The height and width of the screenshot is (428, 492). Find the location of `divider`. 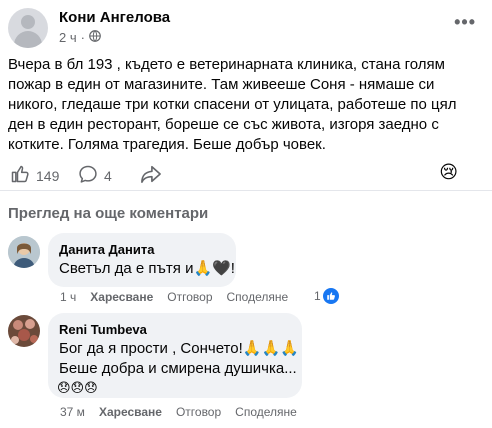

divider is located at coordinates (246, 190).